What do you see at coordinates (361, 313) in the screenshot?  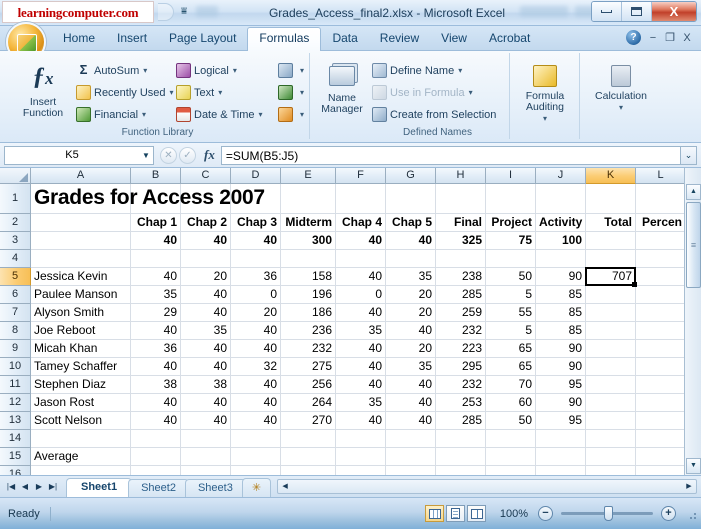 I see `cell-F7: 40` at bounding box center [361, 313].